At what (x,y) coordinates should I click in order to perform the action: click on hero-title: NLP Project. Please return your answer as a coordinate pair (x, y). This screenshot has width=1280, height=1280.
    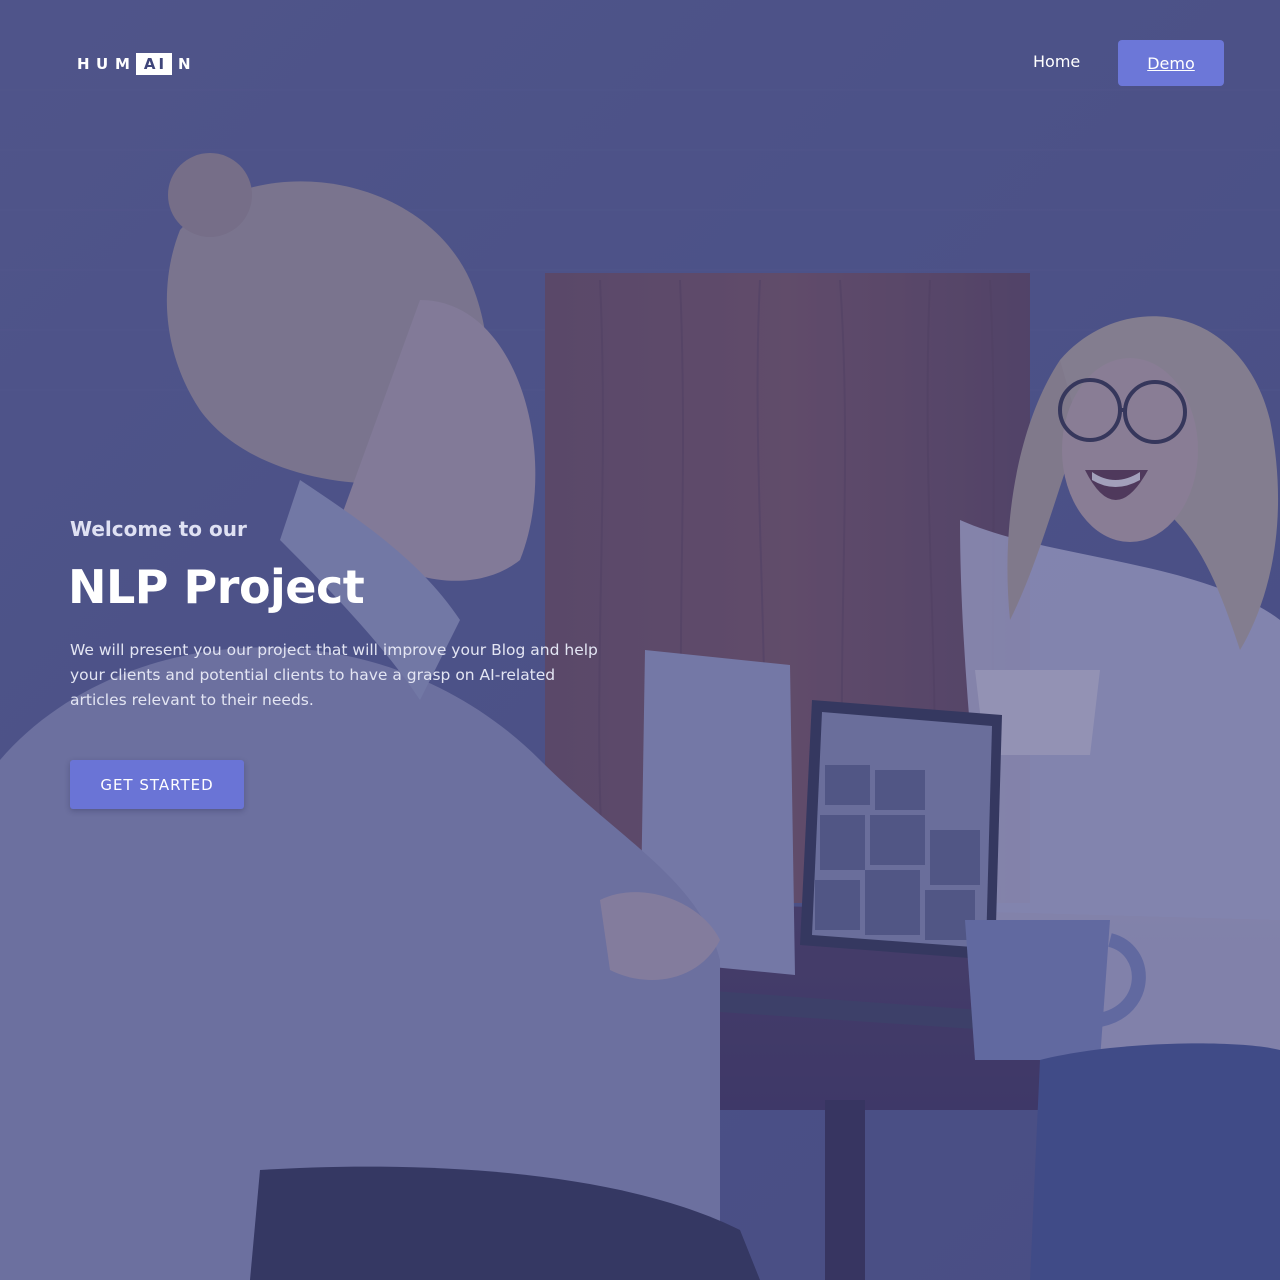
    Looking at the image, I should click on (216, 587).